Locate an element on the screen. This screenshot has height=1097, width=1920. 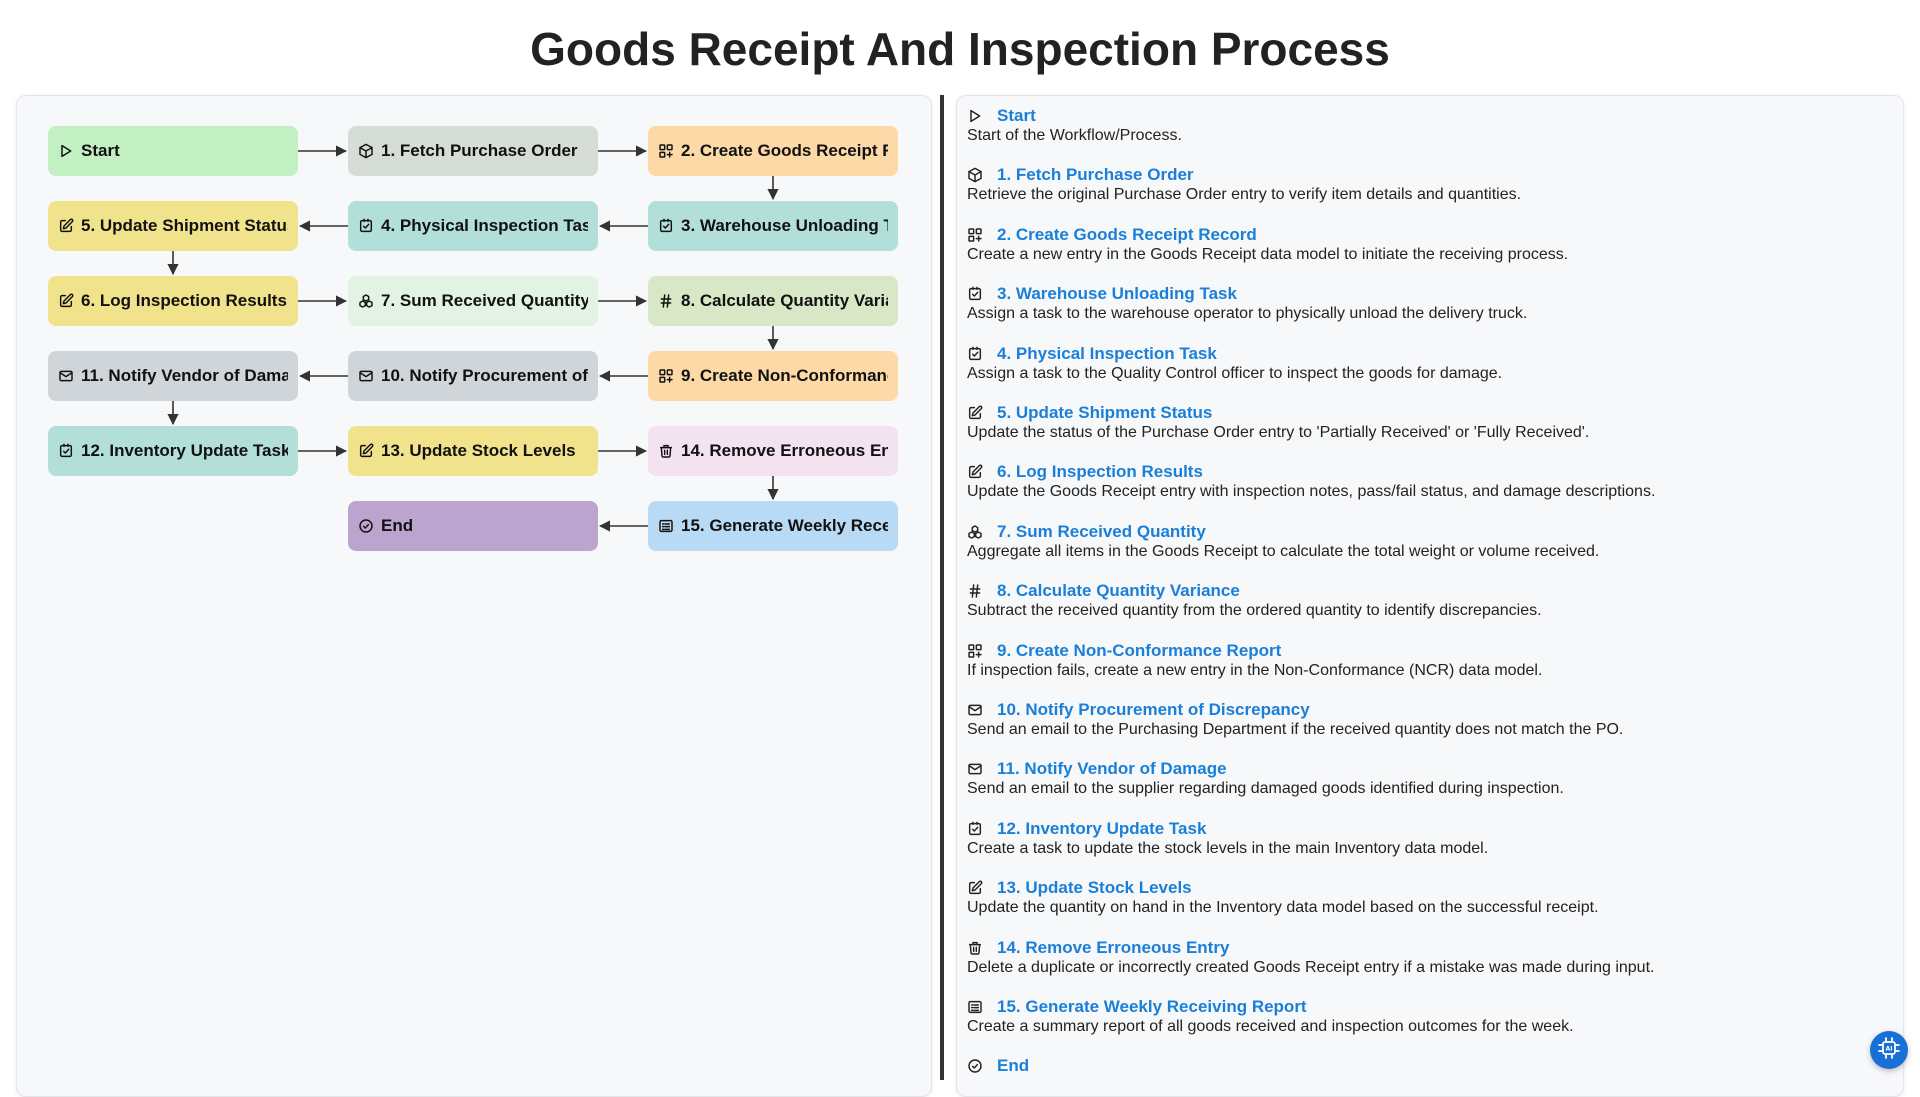
ai-assistant-button: AI is located at coordinates (1889, 1050).